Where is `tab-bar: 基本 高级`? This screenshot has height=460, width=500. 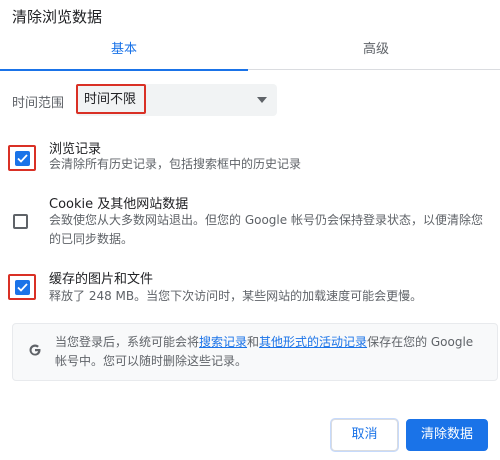 tab-bar: 基本 高级 is located at coordinates (250, 53).